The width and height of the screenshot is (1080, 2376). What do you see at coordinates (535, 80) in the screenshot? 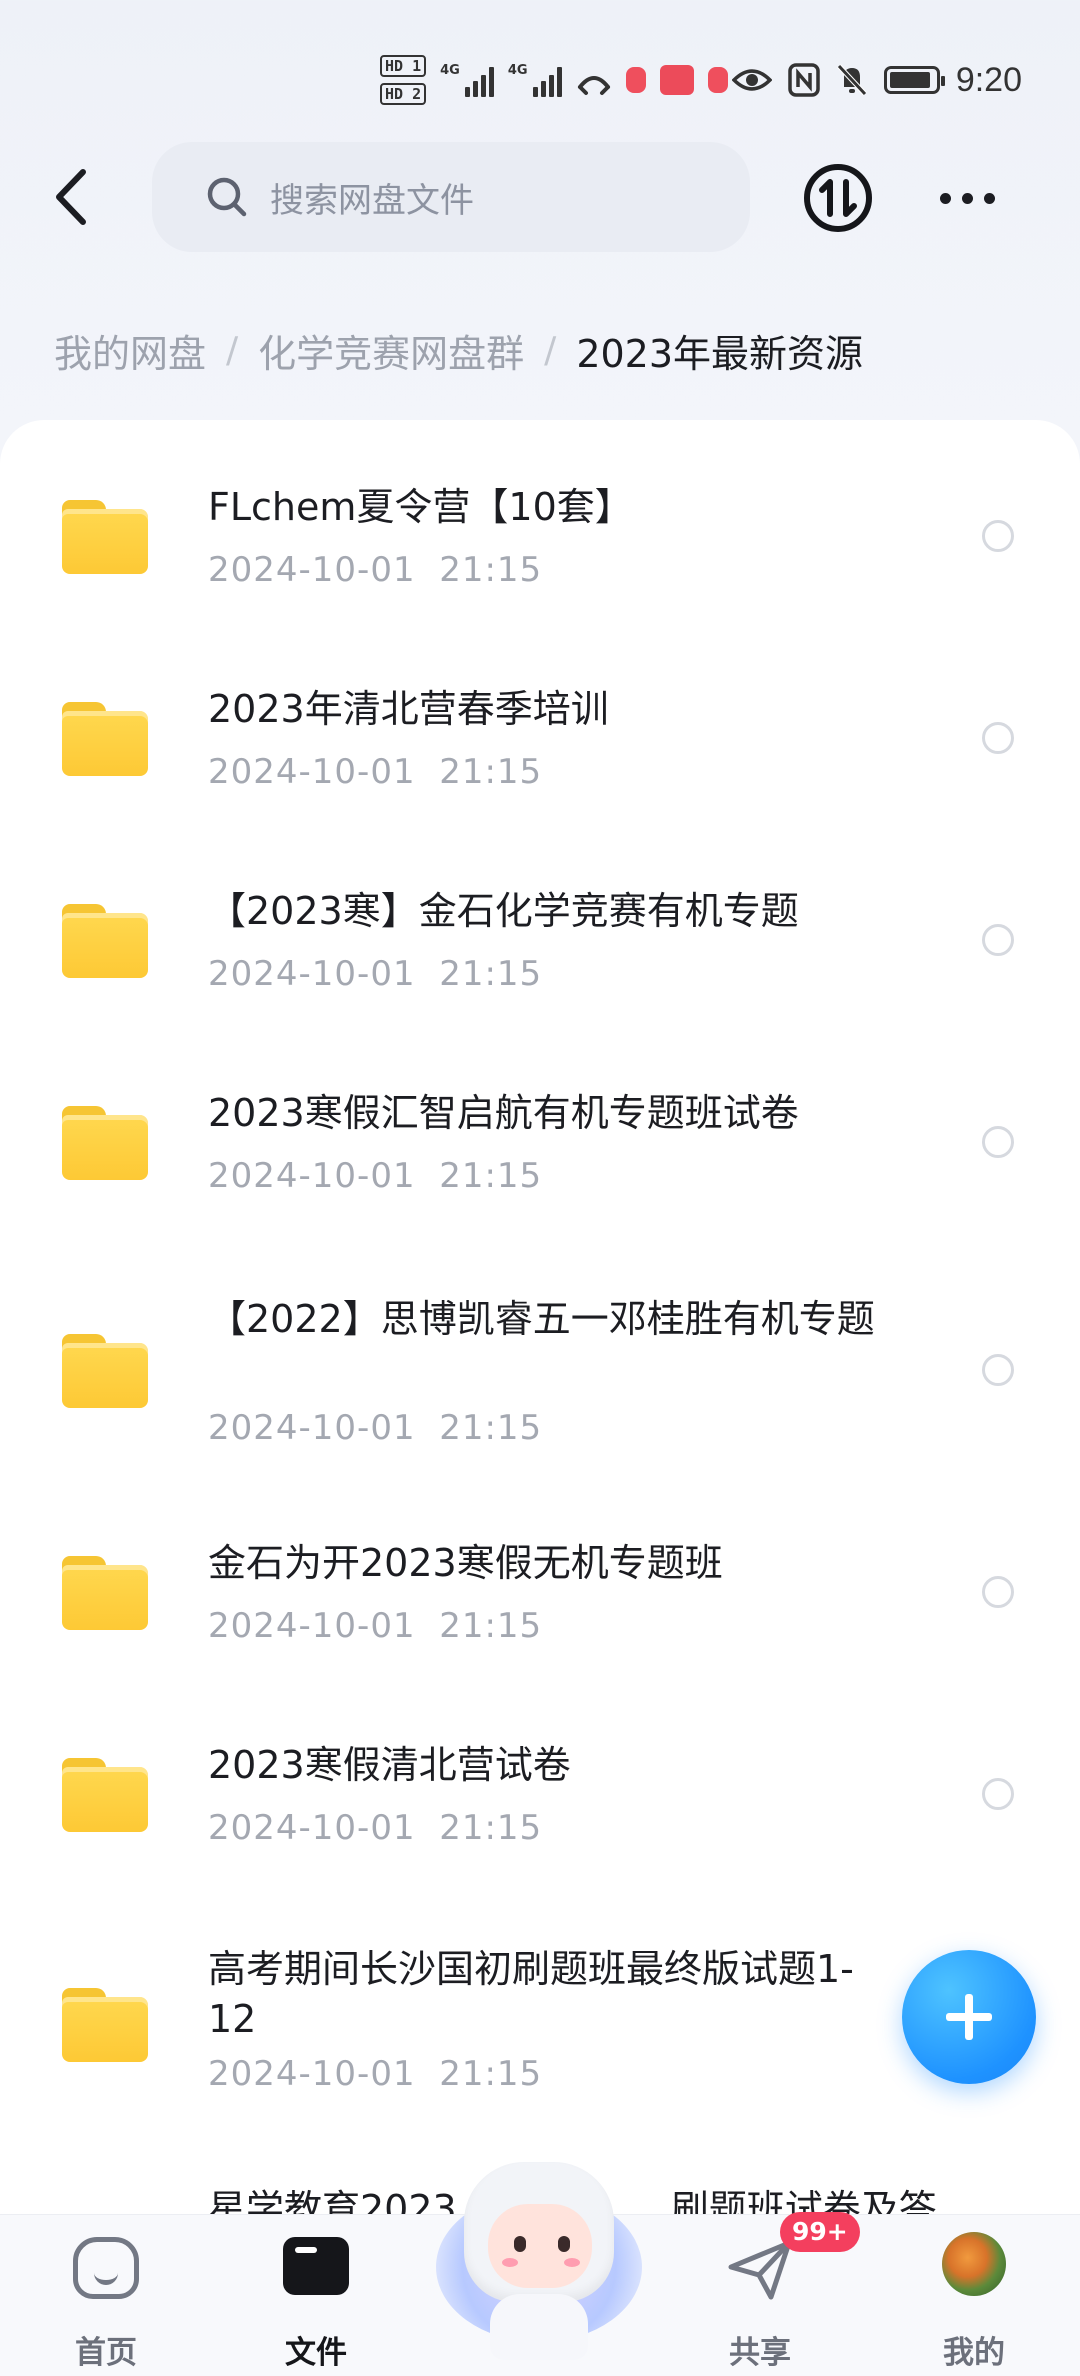
I see `signal-icon-2: 4G` at bounding box center [535, 80].